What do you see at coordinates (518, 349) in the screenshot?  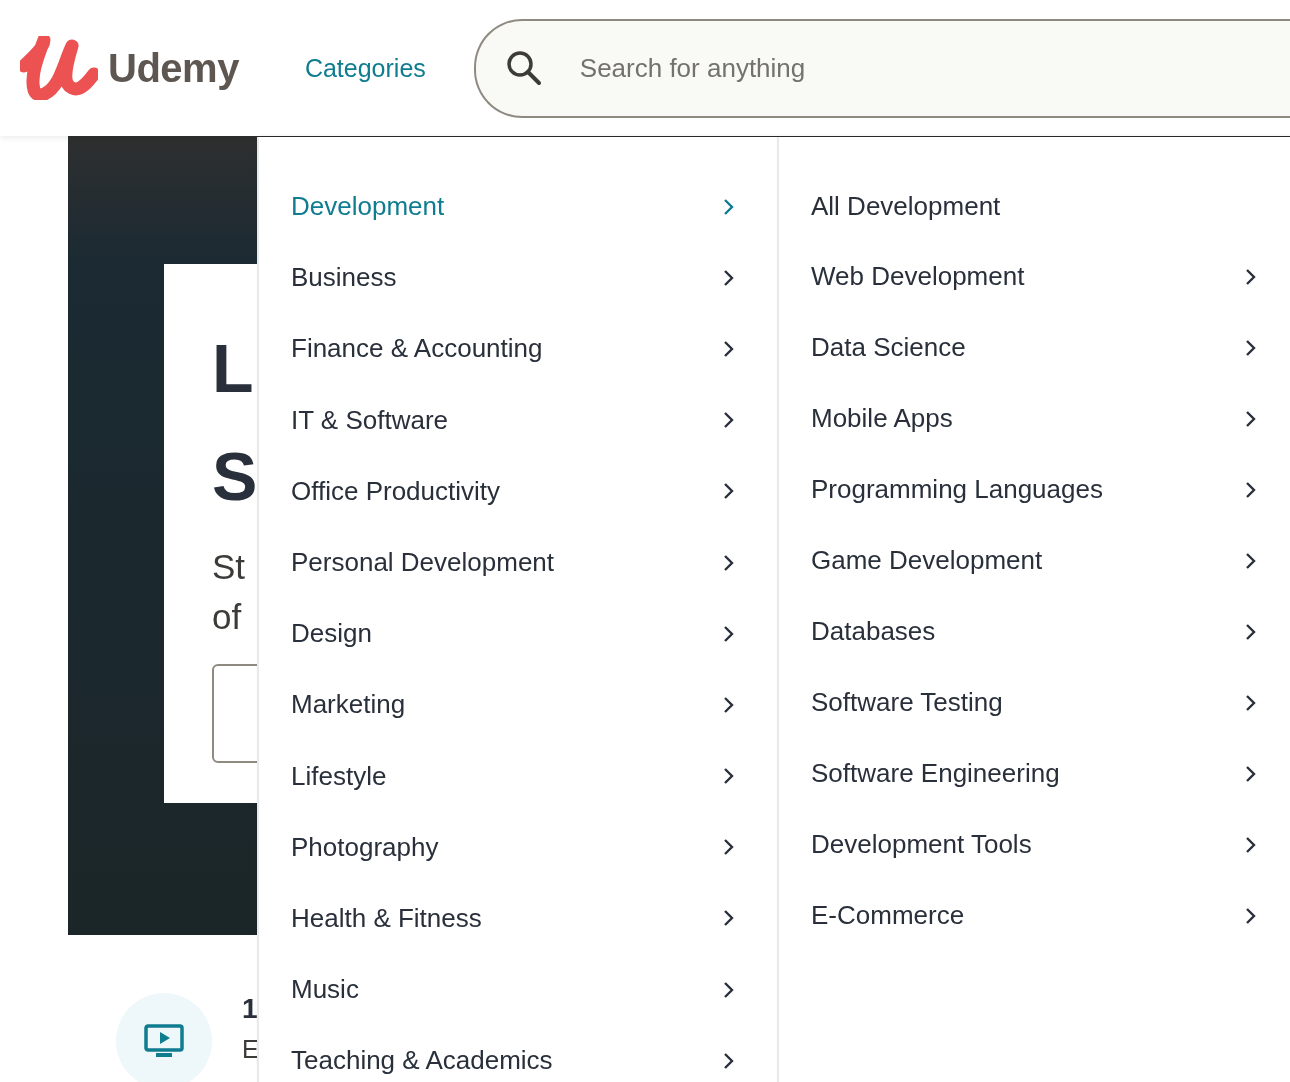 I see `category-item: Finance & Accounting` at bounding box center [518, 349].